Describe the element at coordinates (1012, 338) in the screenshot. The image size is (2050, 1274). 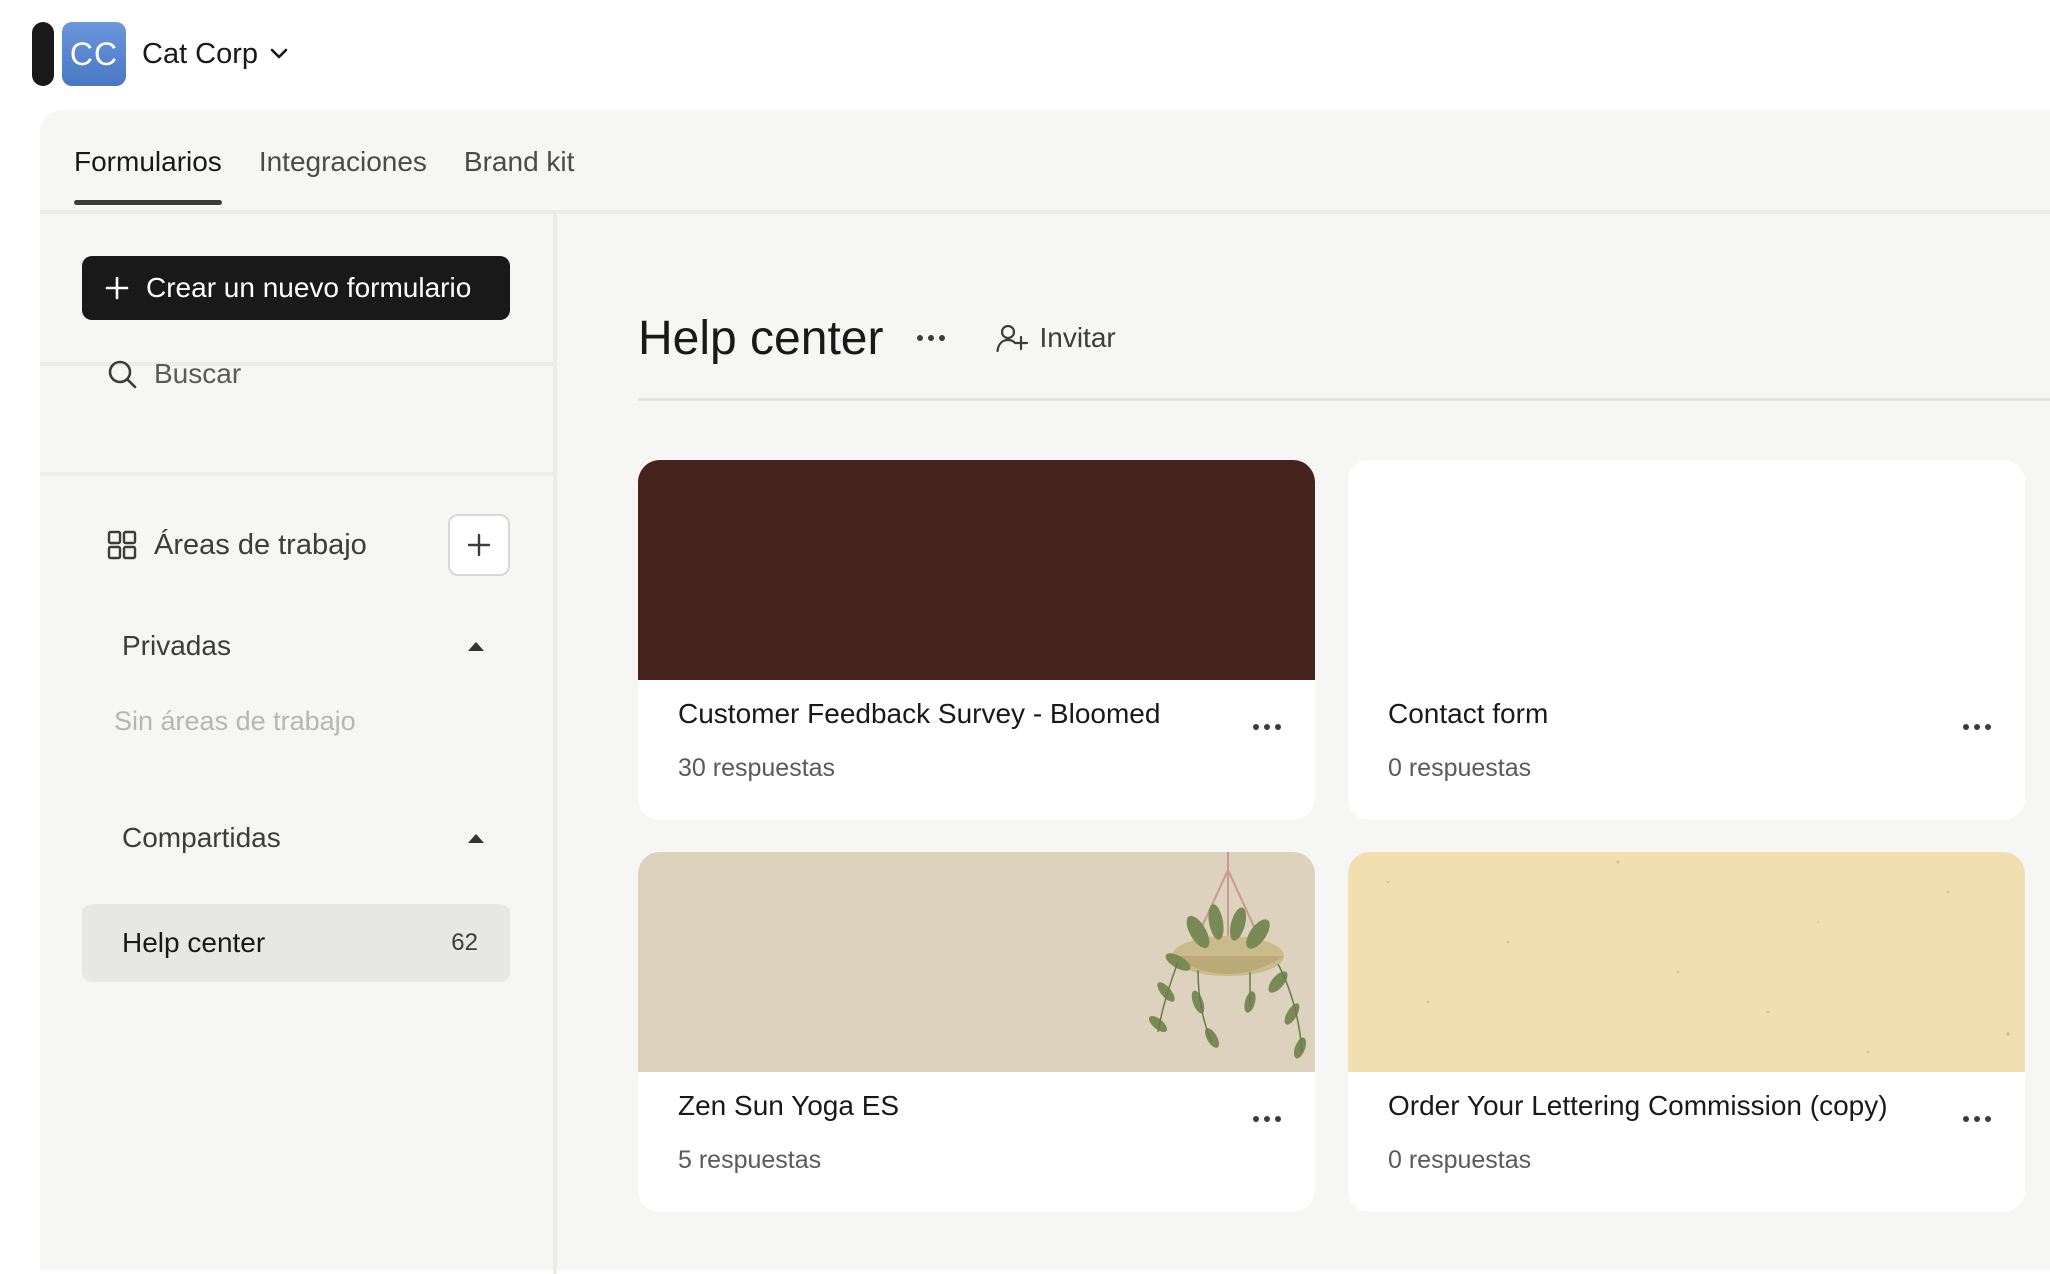
I see `add-user-icon` at that location.